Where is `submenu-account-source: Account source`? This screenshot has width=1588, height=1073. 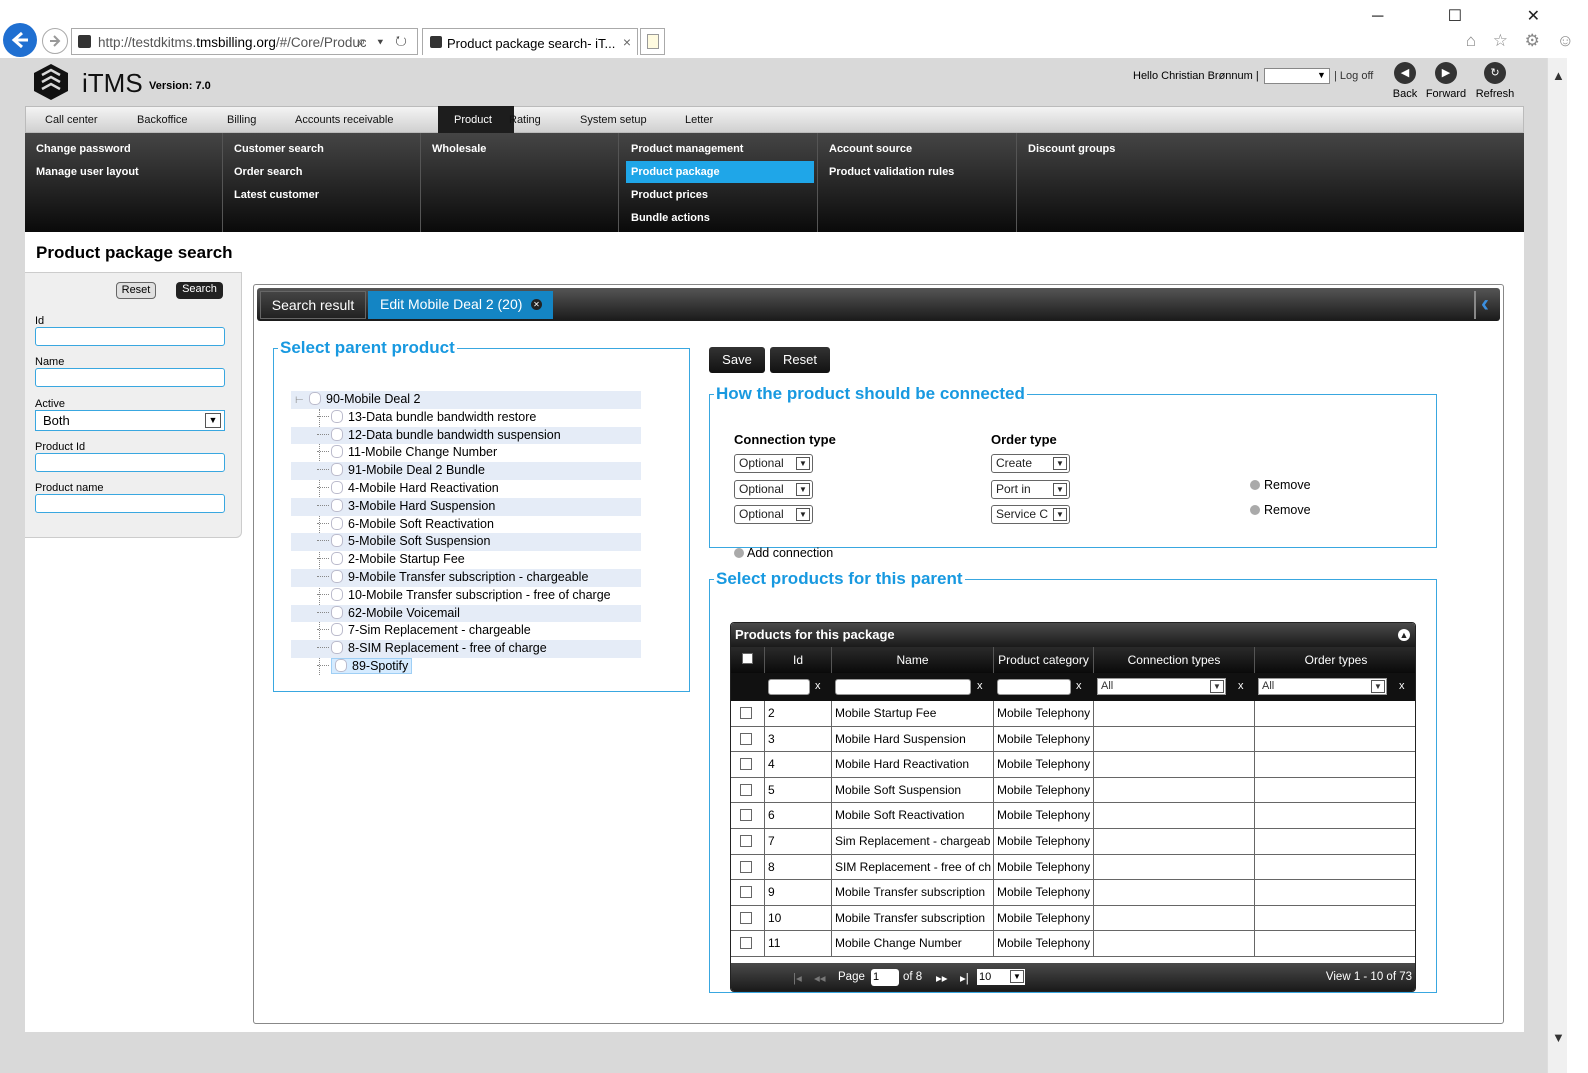
submenu-account-source: Account source is located at coordinates (870, 149).